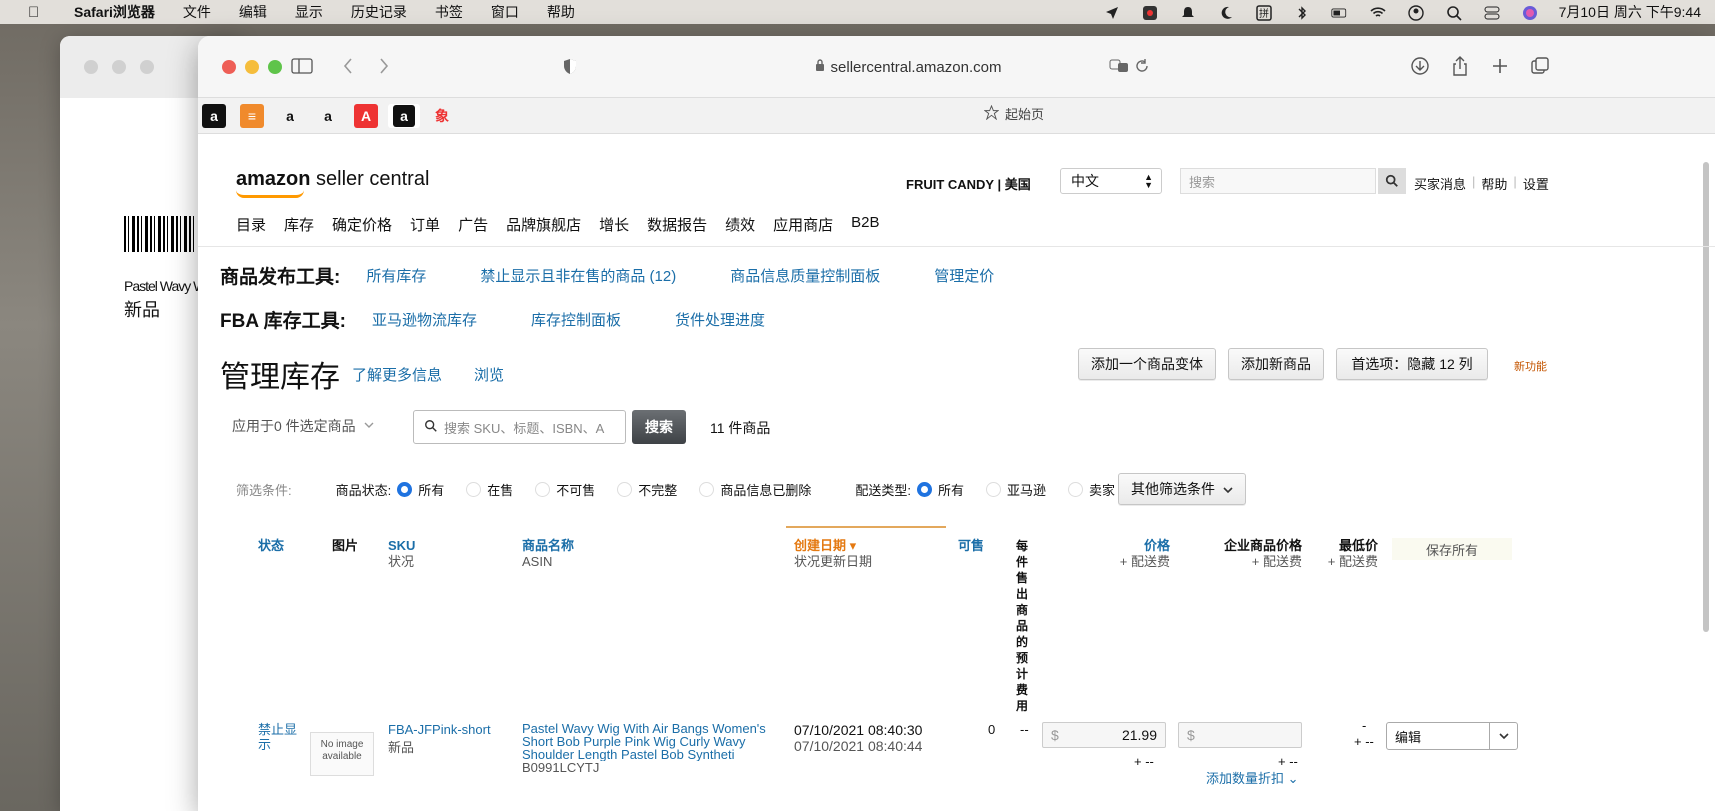  I want to click on fulfillment-radio-all, so click(924, 489).